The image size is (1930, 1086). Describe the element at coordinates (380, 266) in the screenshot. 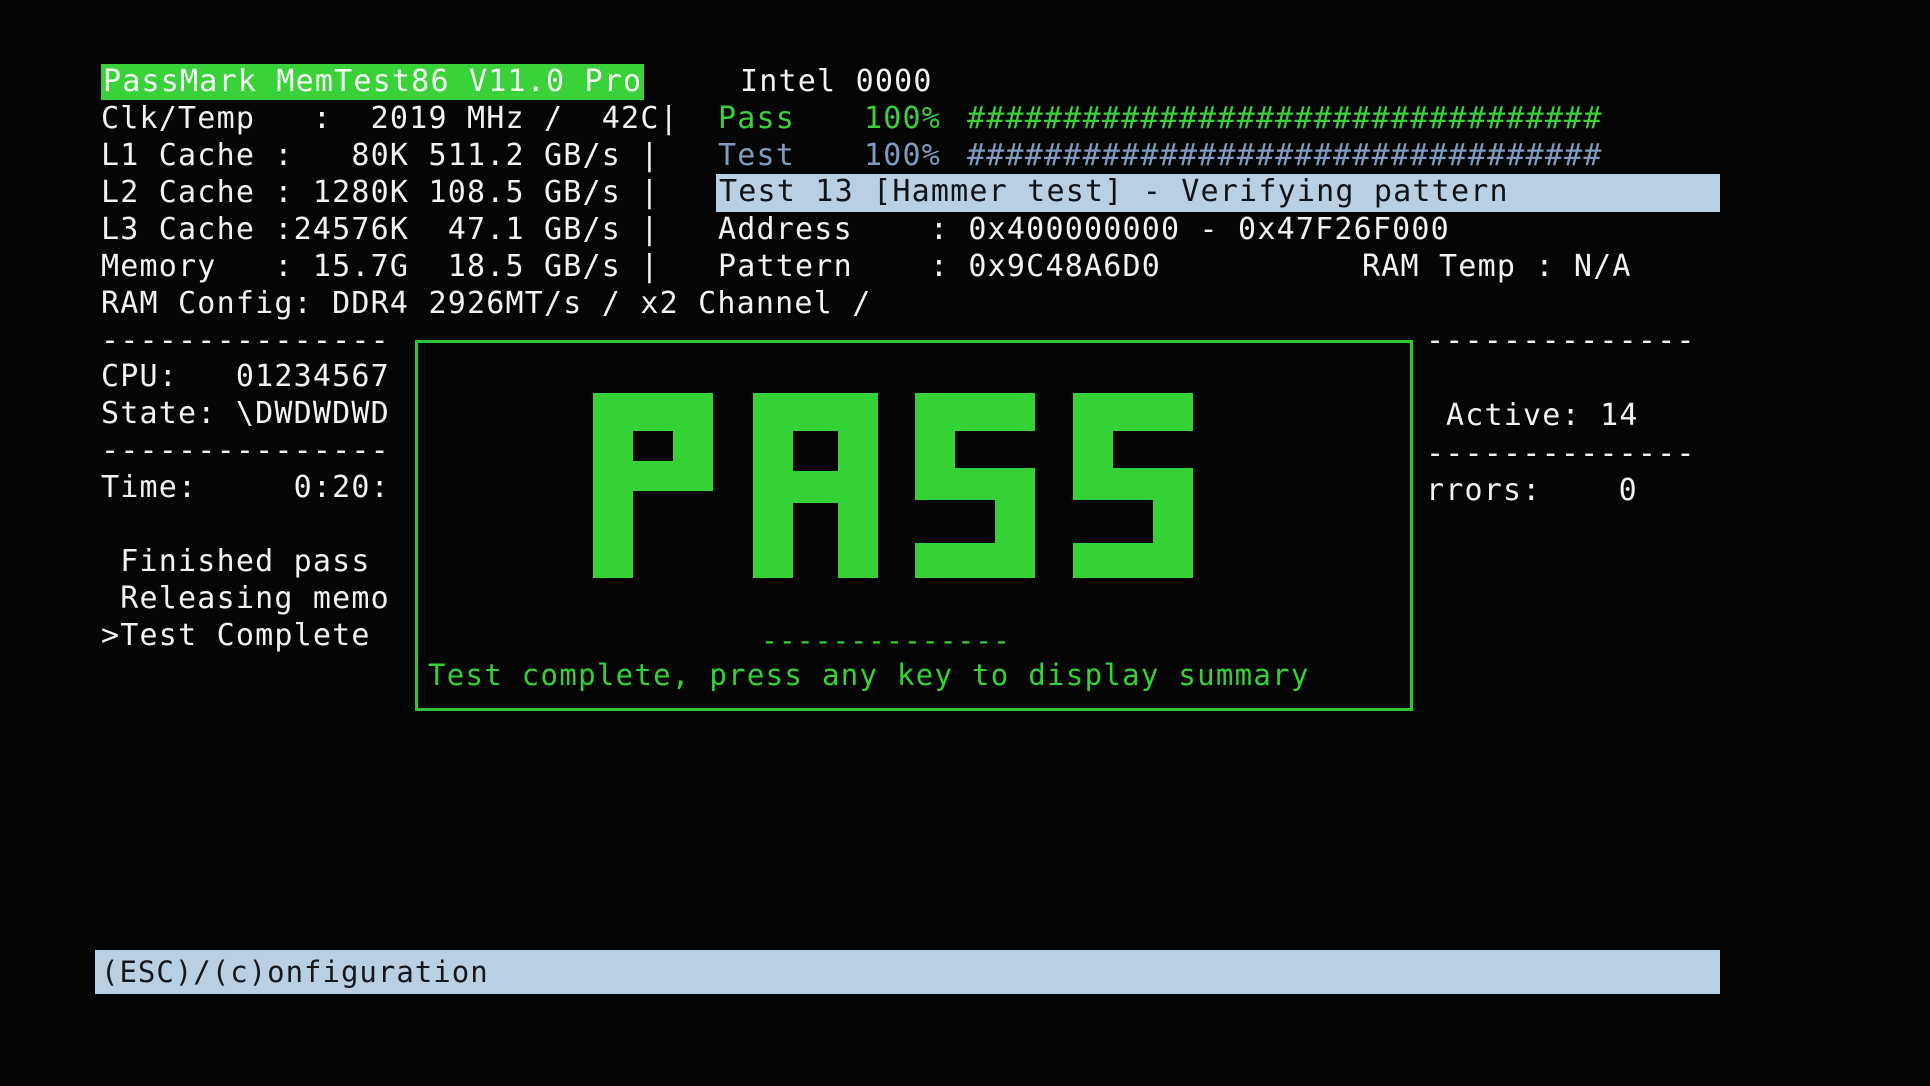

I see `memory: Memory : 15.7G 18.5 GB/s |` at that location.